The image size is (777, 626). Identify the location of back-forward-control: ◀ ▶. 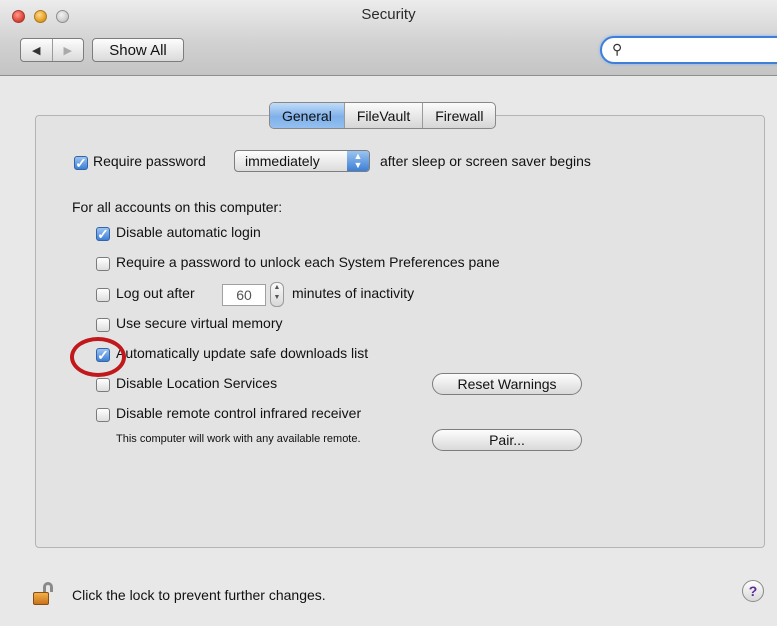
(52, 50).